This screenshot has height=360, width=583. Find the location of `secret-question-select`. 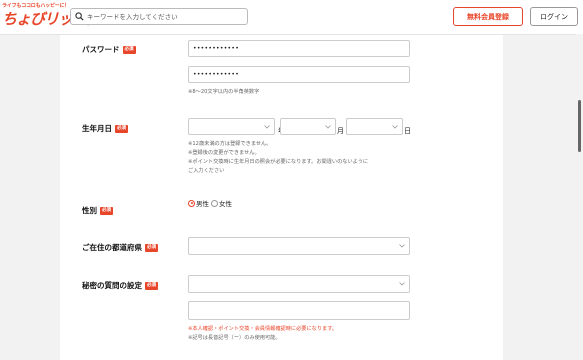

secret-question-select is located at coordinates (299, 284).